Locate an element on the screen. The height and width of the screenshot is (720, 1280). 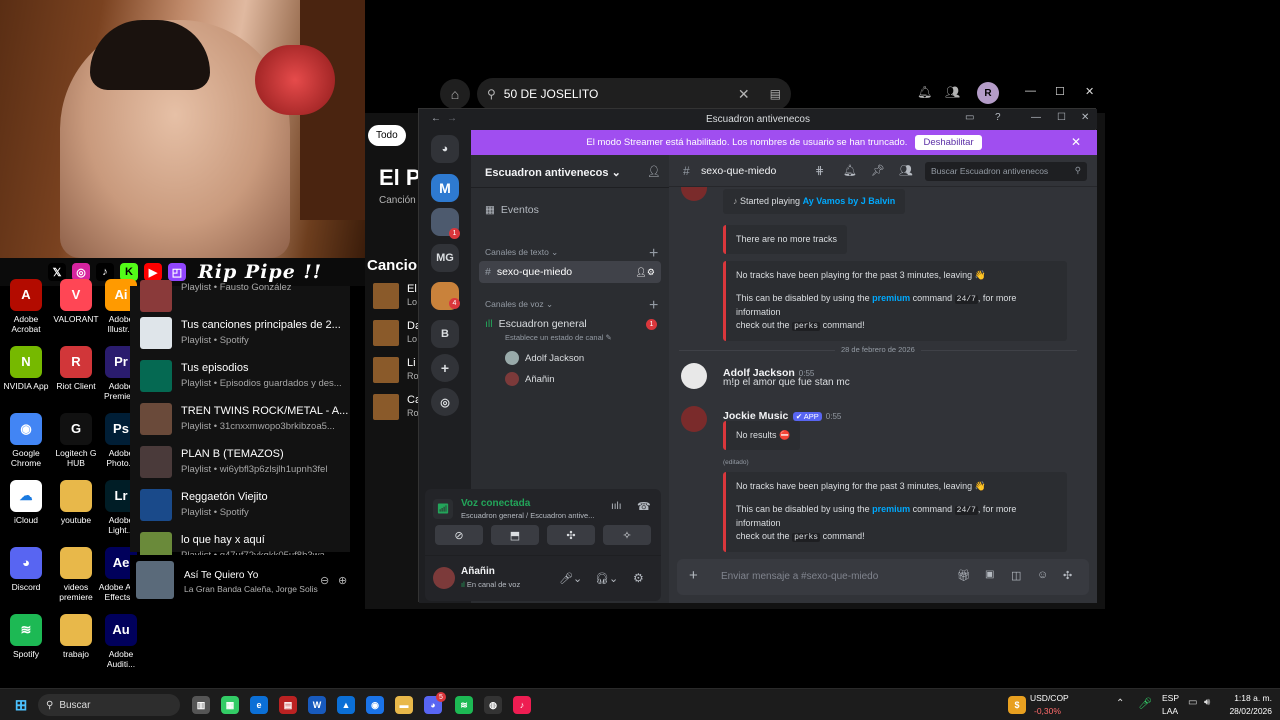
tiktok-icon: ♪ is located at coordinates (522, 705).